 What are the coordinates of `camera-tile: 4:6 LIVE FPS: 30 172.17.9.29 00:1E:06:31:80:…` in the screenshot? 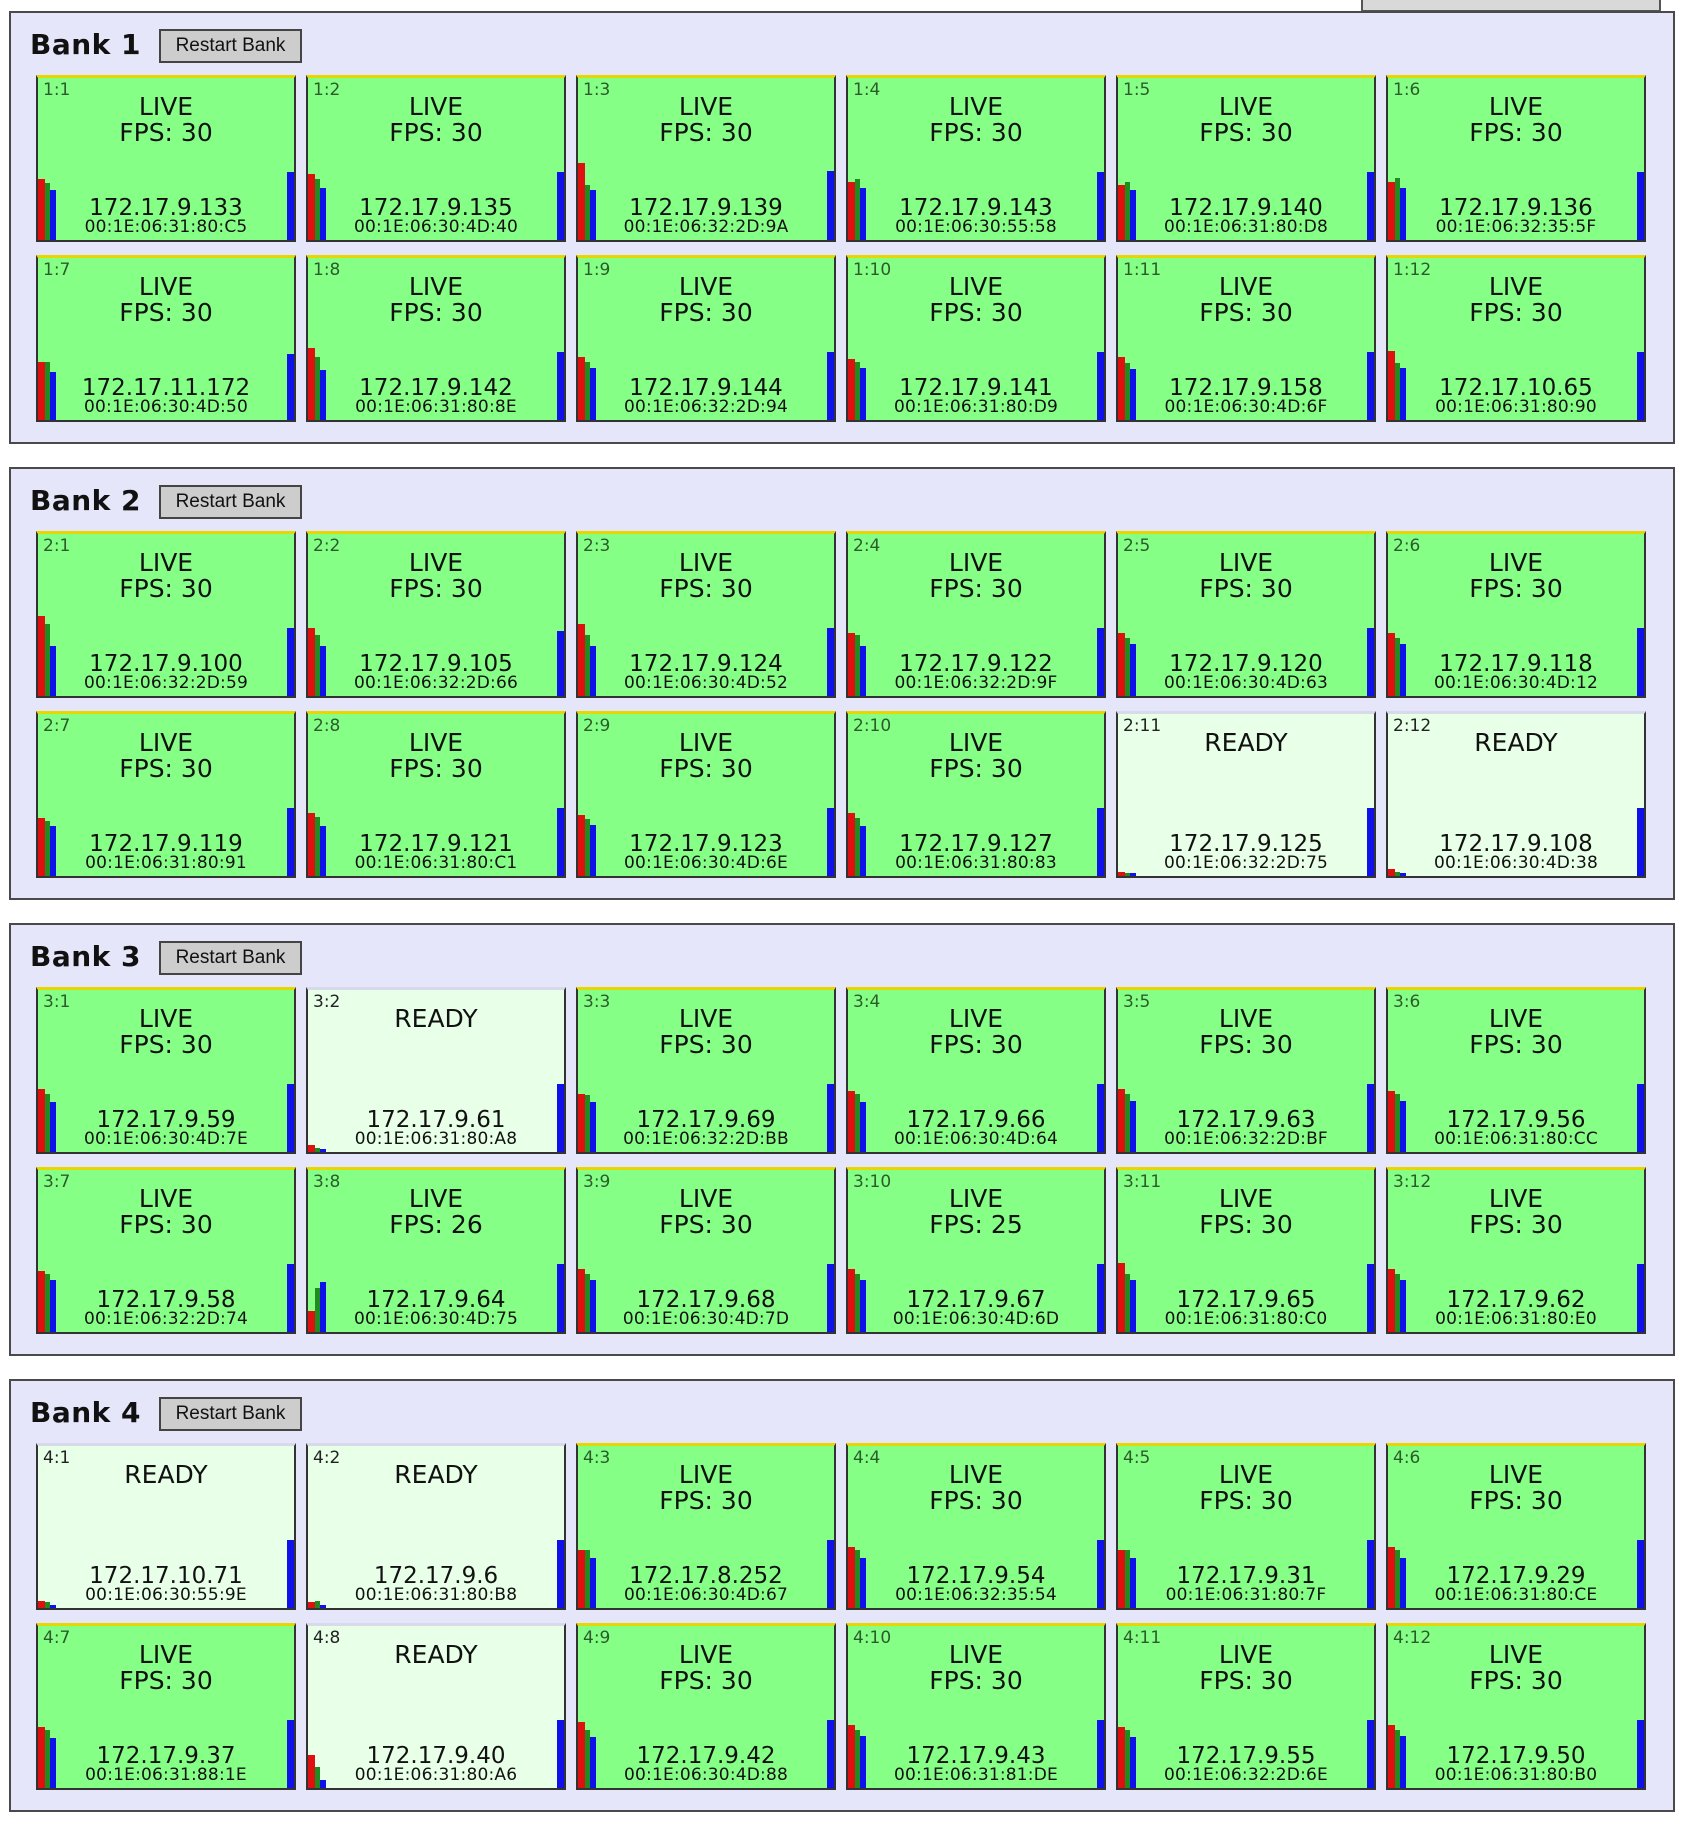 It's located at (1516, 1526).